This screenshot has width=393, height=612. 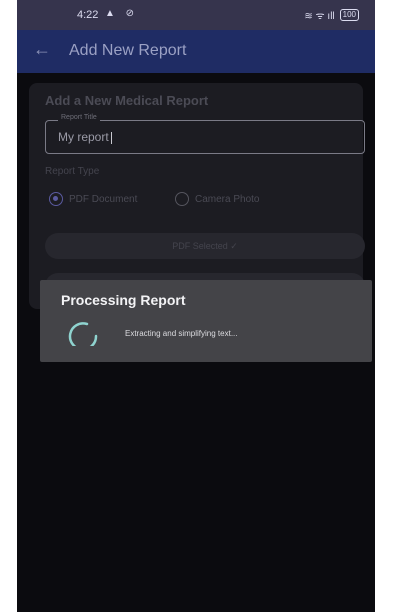 What do you see at coordinates (103, 199) in the screenshot?
I see `radio-pdf-label: PDF Document` at bounding box center [103, 199].